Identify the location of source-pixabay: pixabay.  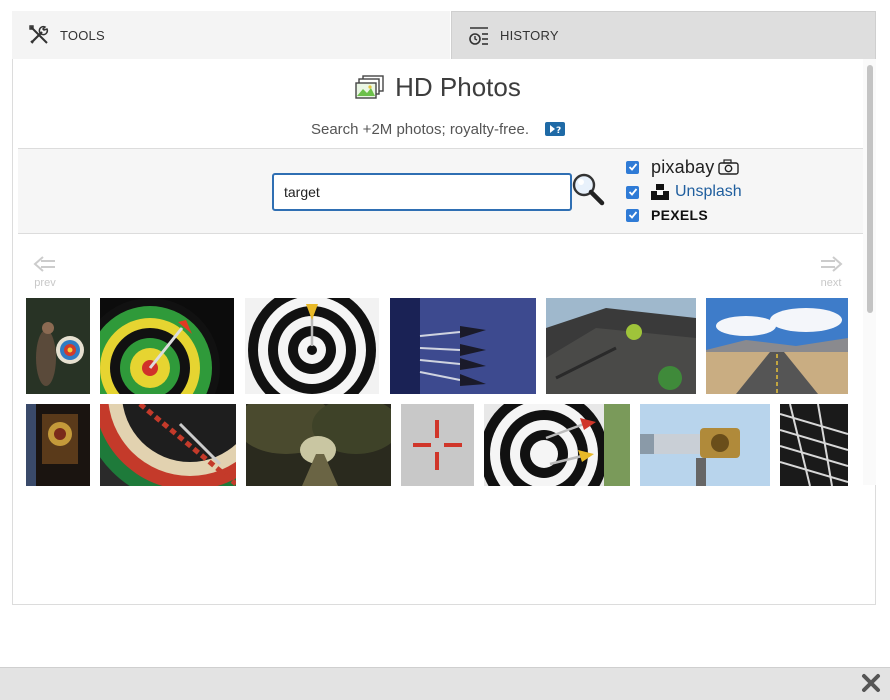
(683, 167).